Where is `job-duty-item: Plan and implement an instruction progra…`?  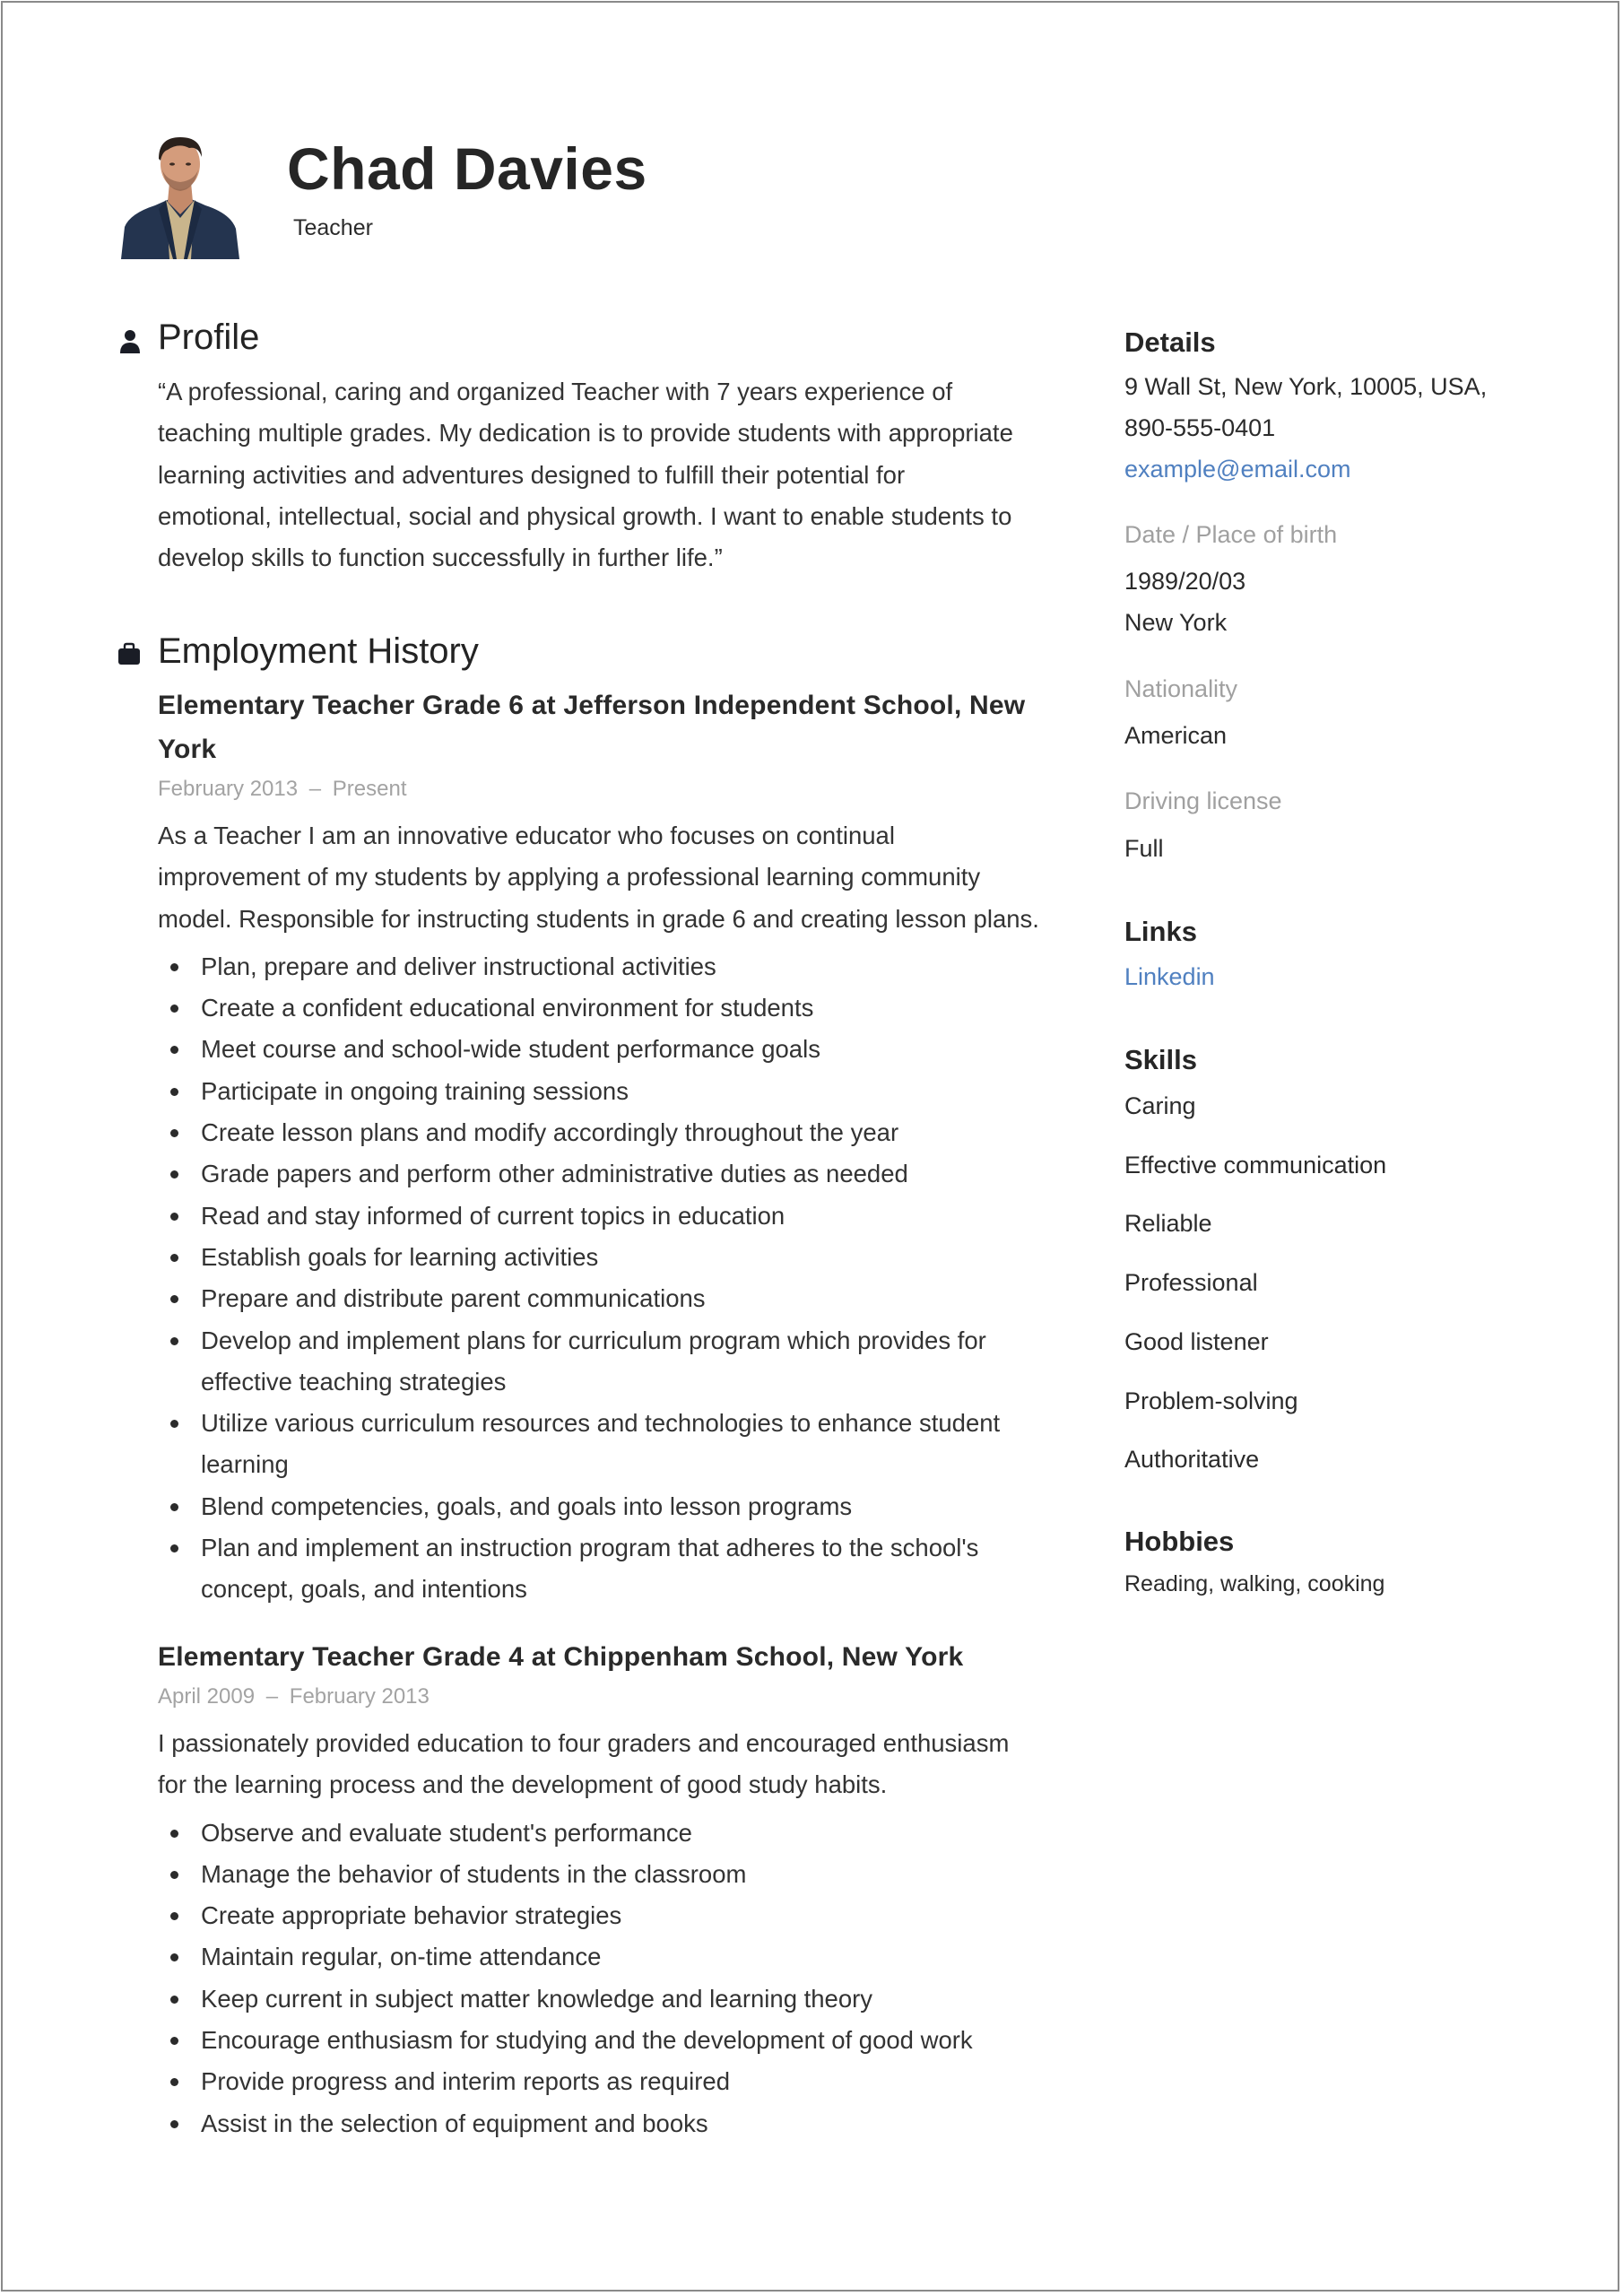
job-duty-item: Plan and implement an instruction progra… is located at coordinates (610, 1569).